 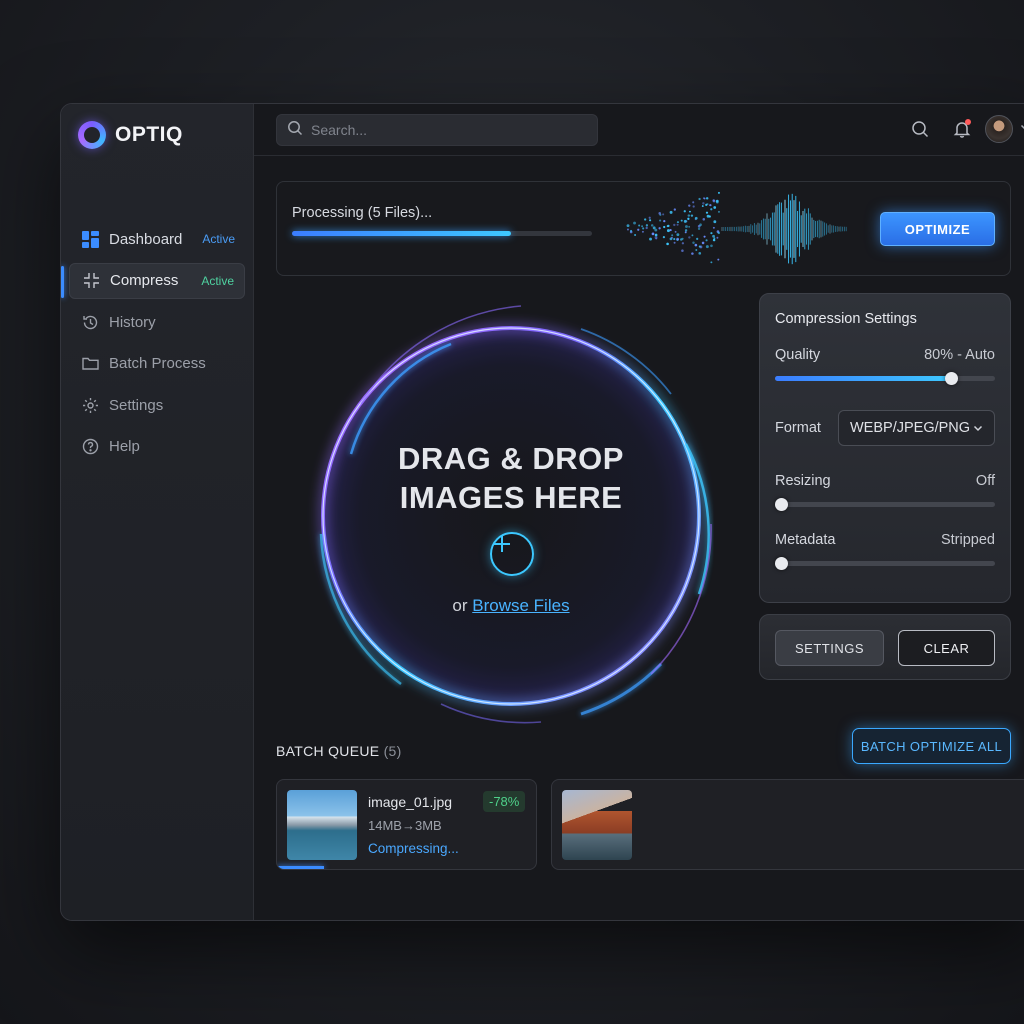 What do you see at coordinates (781, 563) in the screenshot?
I see `metadata-slider-handle` at bounding box center [781, 563].